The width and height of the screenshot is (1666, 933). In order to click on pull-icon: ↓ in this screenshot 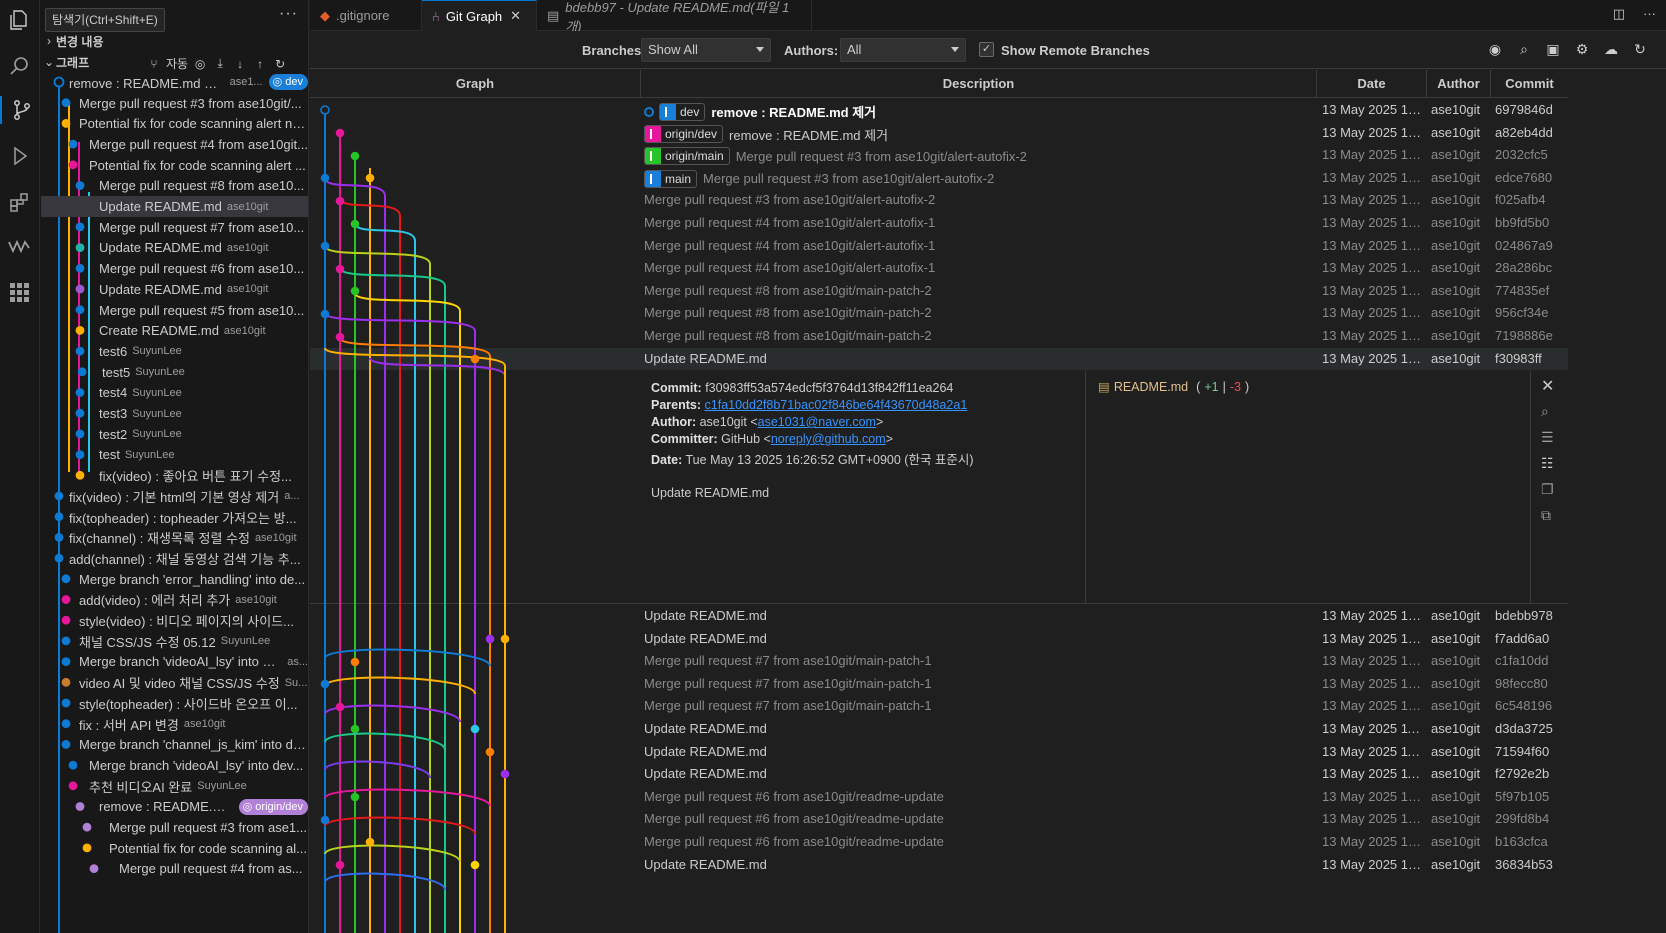, I will do `click(240, 64)`.